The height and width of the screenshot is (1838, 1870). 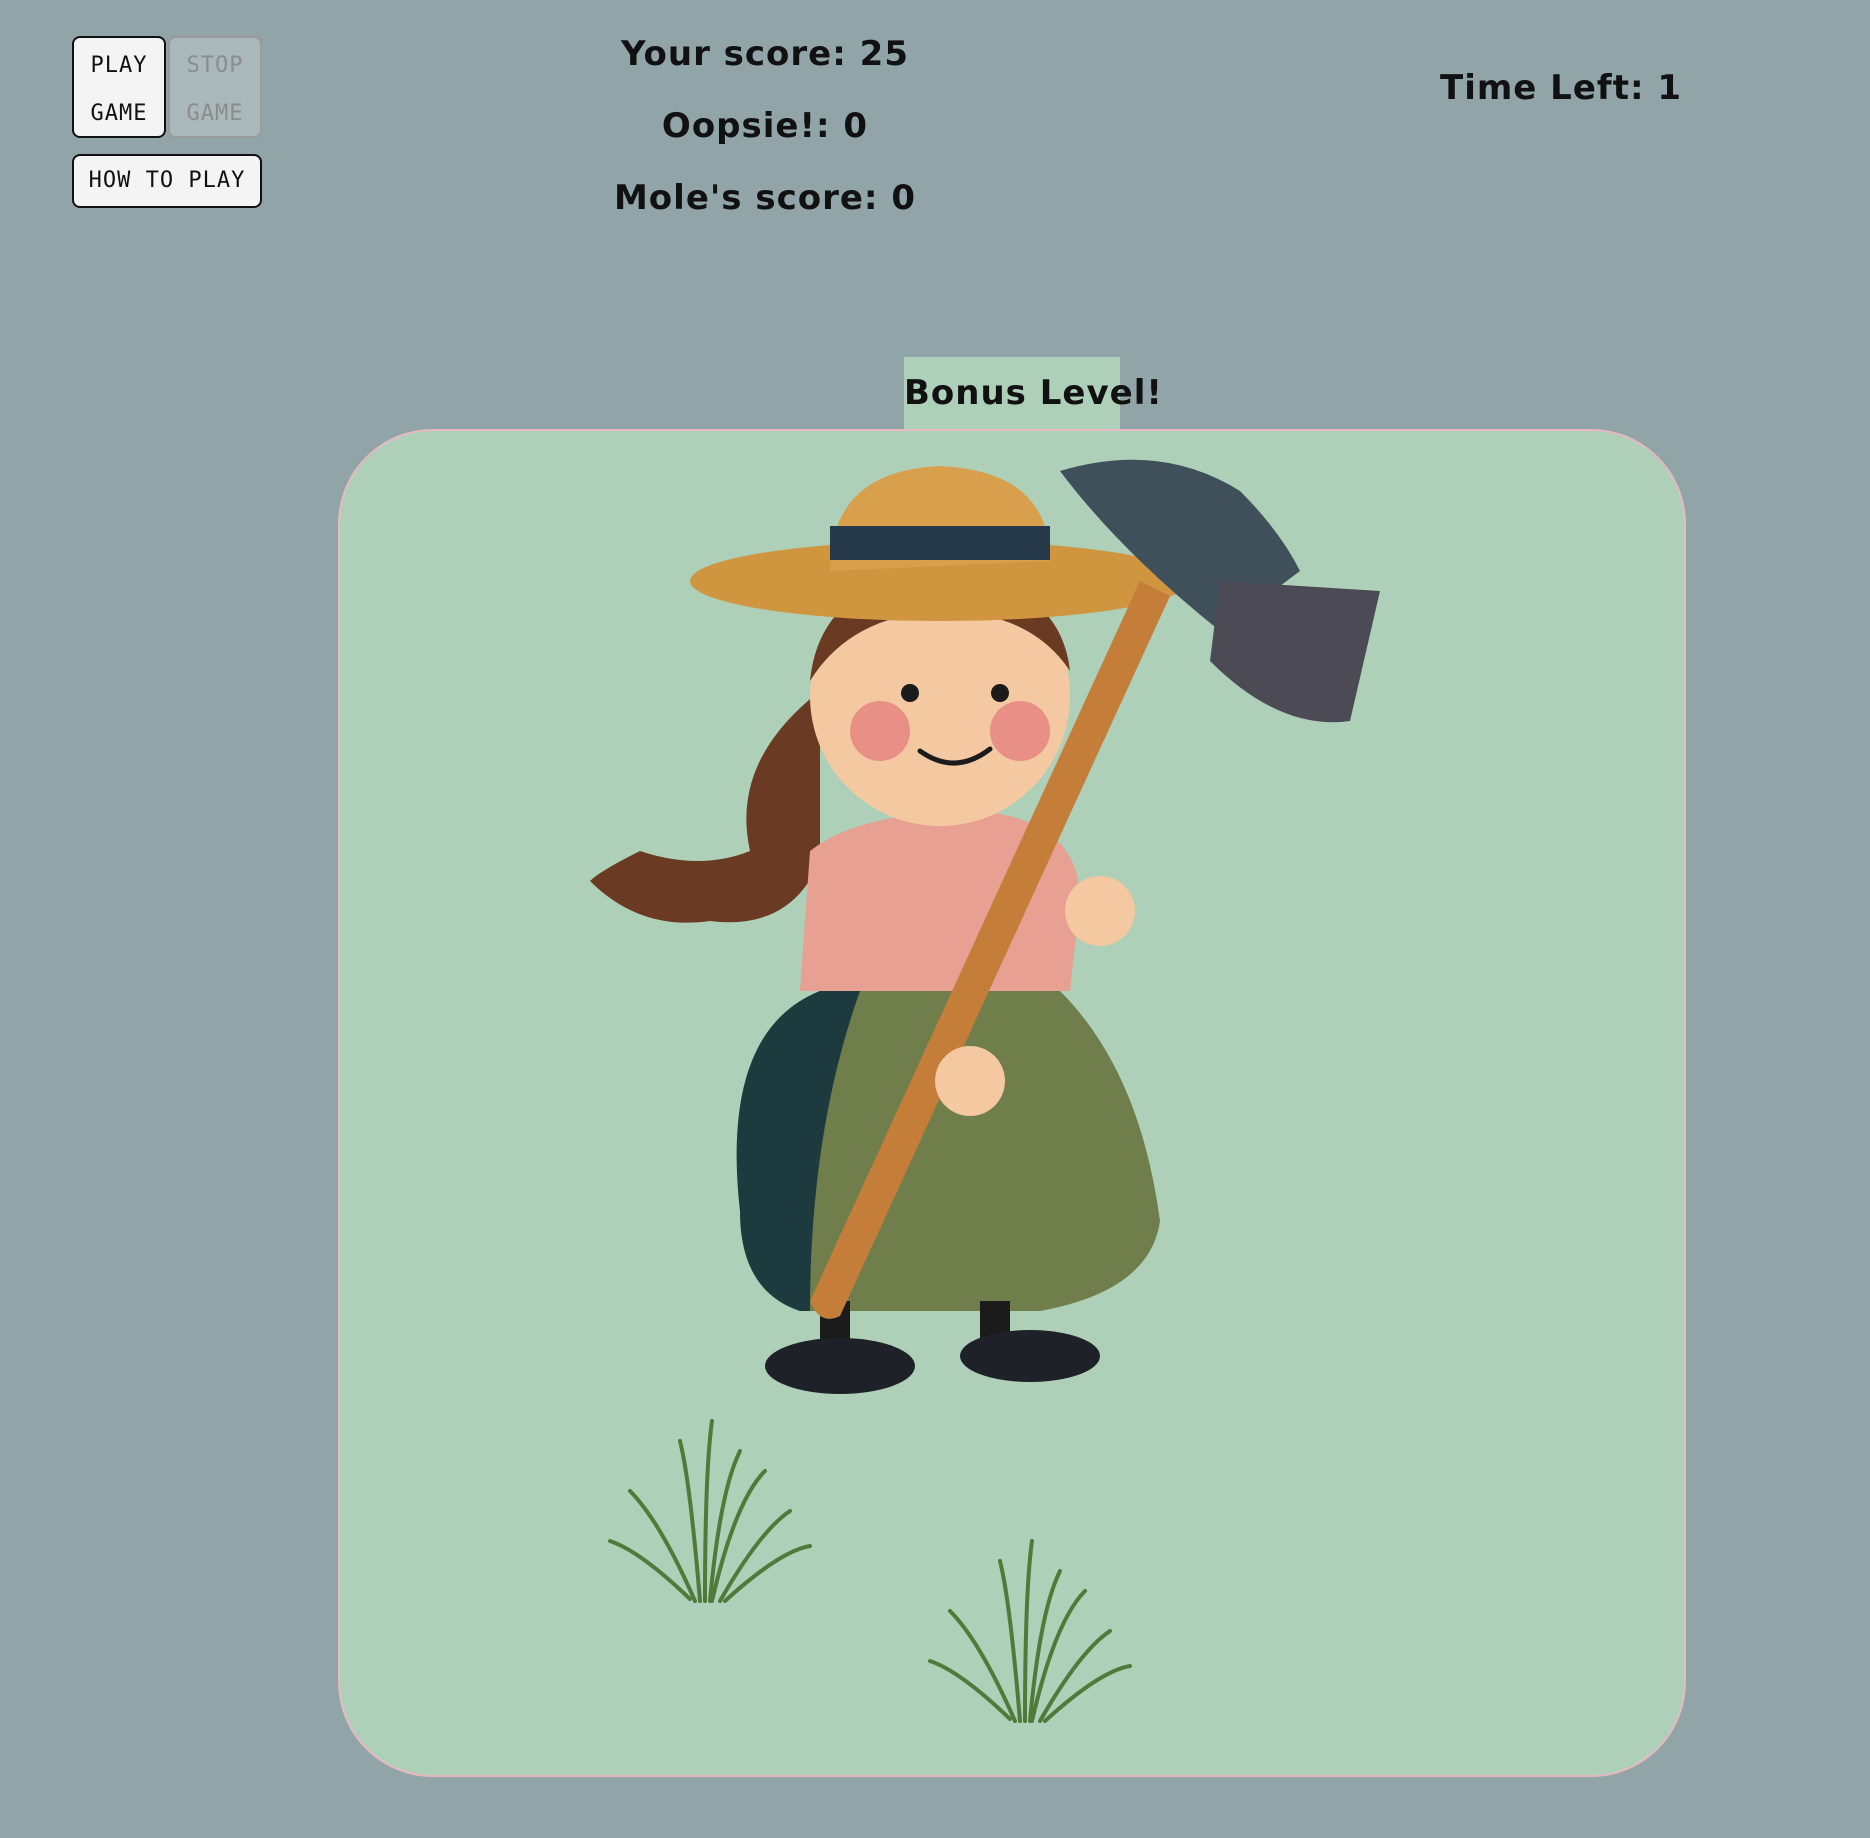 What do you see at coordinates (1561, 88) in the screenshot?
I see `time-left: Time Left: 1` at bounding box center [1561, 88].